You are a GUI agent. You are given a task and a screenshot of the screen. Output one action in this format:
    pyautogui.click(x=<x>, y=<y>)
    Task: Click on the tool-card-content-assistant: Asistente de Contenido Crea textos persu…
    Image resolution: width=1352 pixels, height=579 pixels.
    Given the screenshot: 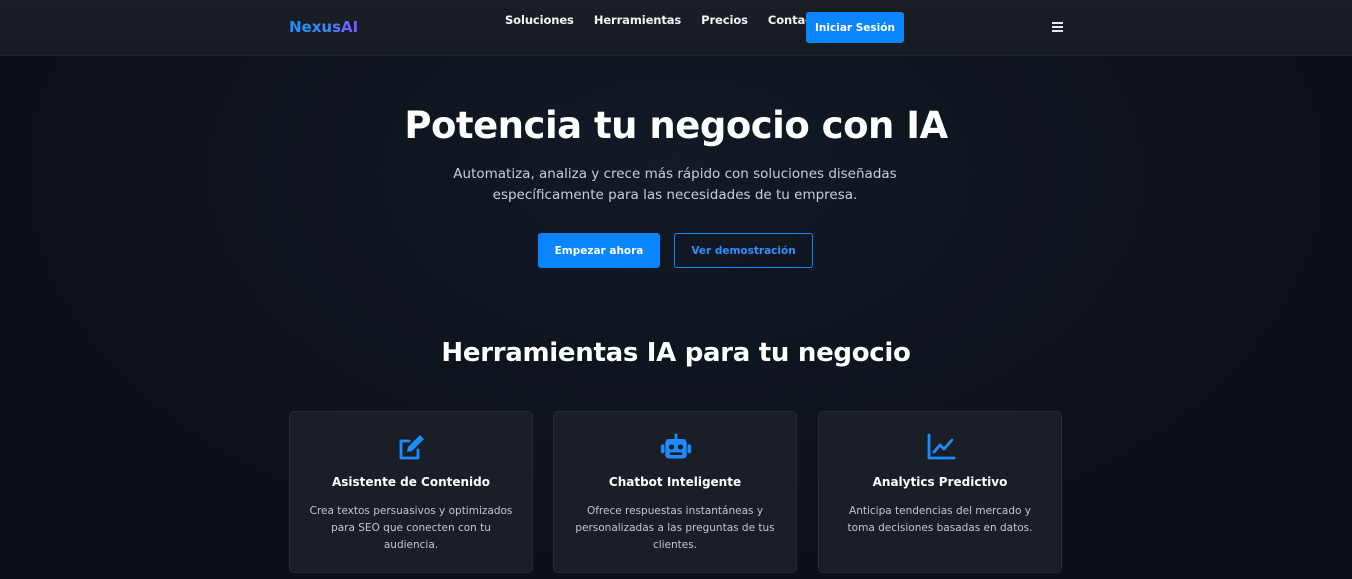 What is the action you would take?
    pyautogui.click(x=411, y=492)
    